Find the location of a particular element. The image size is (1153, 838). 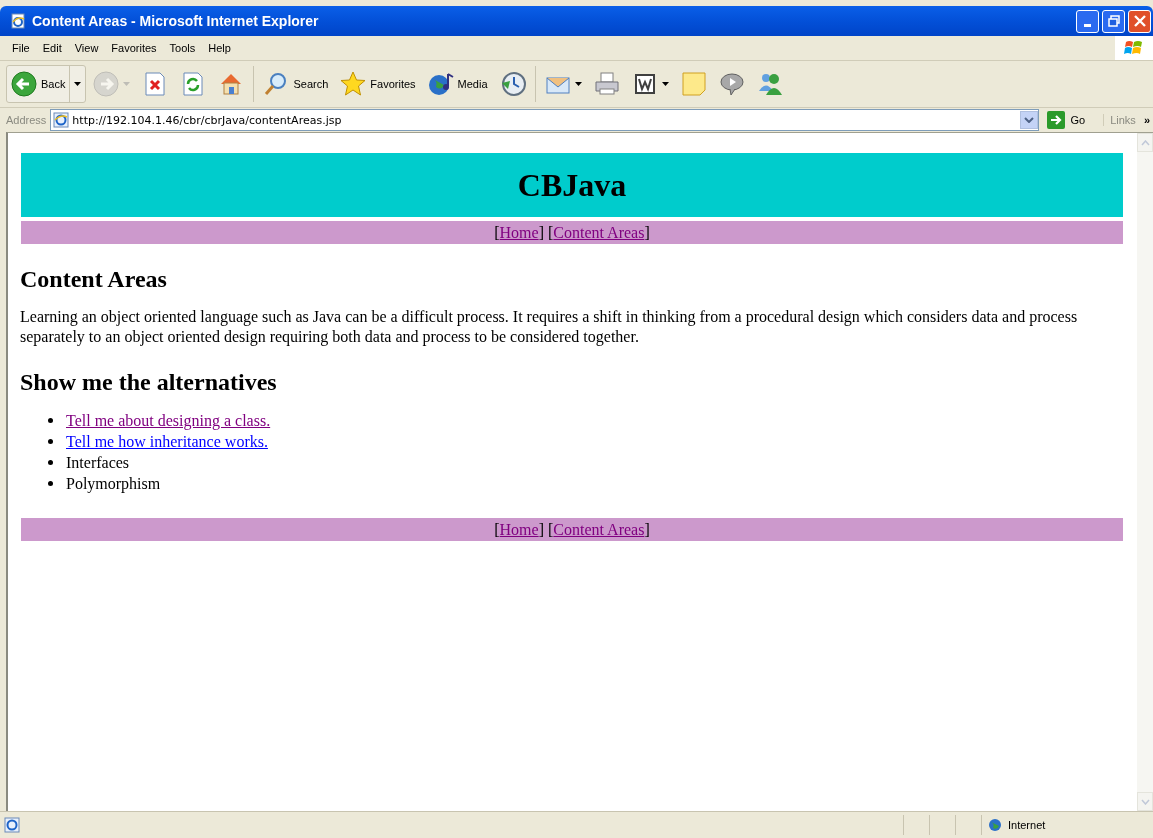

globe-icon is located at coordinates (995, 825).